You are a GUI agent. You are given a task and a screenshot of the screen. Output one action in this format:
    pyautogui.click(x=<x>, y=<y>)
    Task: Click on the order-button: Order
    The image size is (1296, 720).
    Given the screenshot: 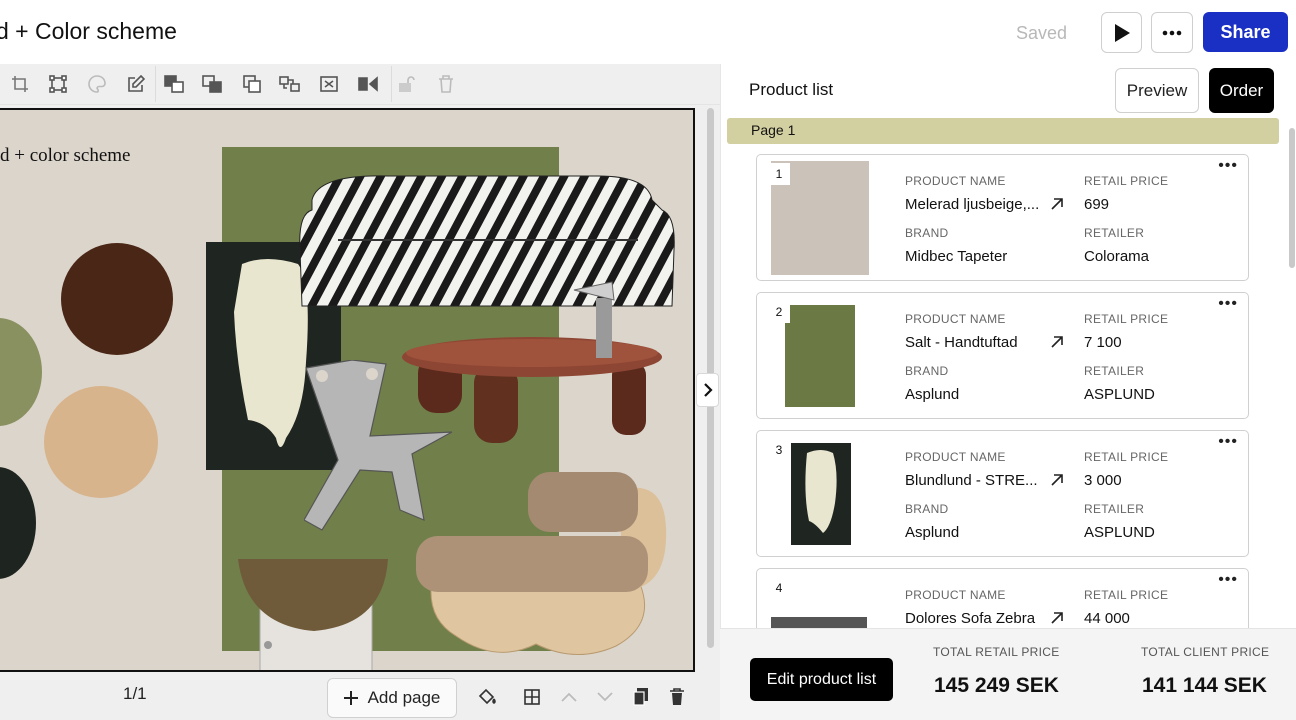 What is the action you would take?
    pyautogui.click(x=1241, y=90)
    